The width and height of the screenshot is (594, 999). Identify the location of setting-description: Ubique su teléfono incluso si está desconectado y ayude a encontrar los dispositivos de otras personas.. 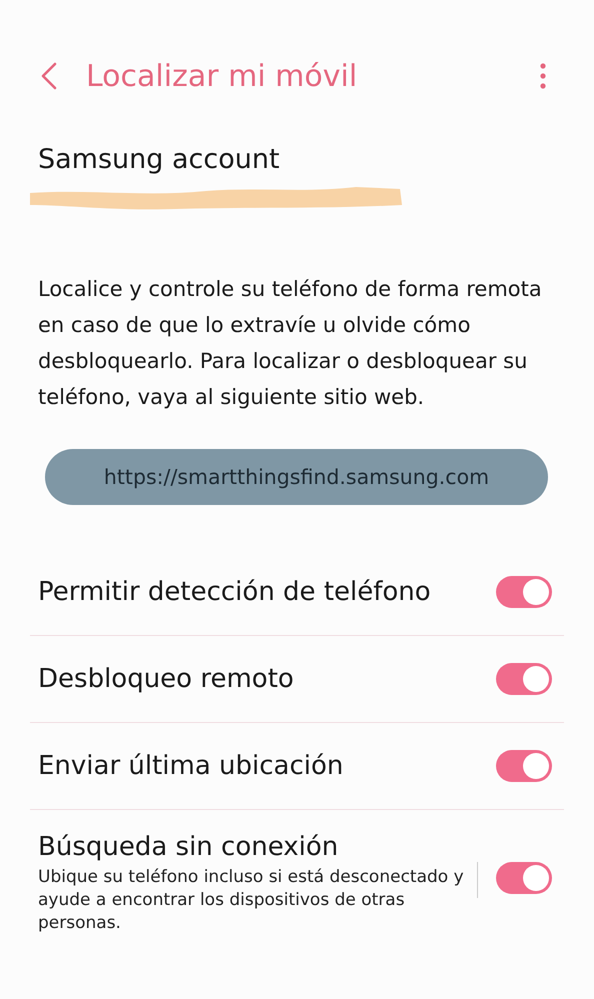
(251, 900).